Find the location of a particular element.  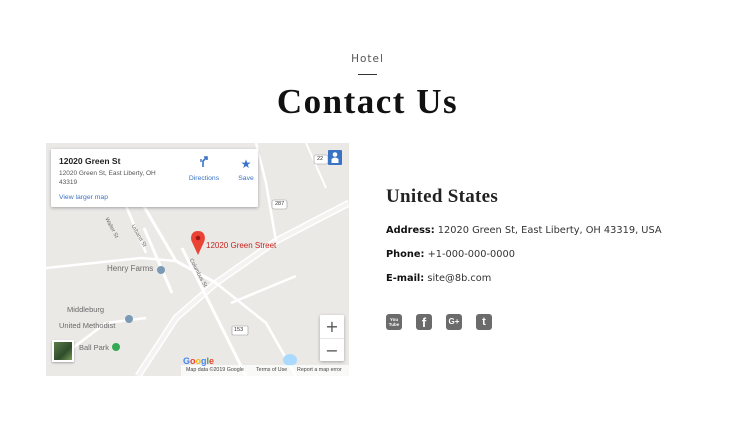

phone-row: Phone: +1-000-000-0000 is located at coordinates (450, 254).